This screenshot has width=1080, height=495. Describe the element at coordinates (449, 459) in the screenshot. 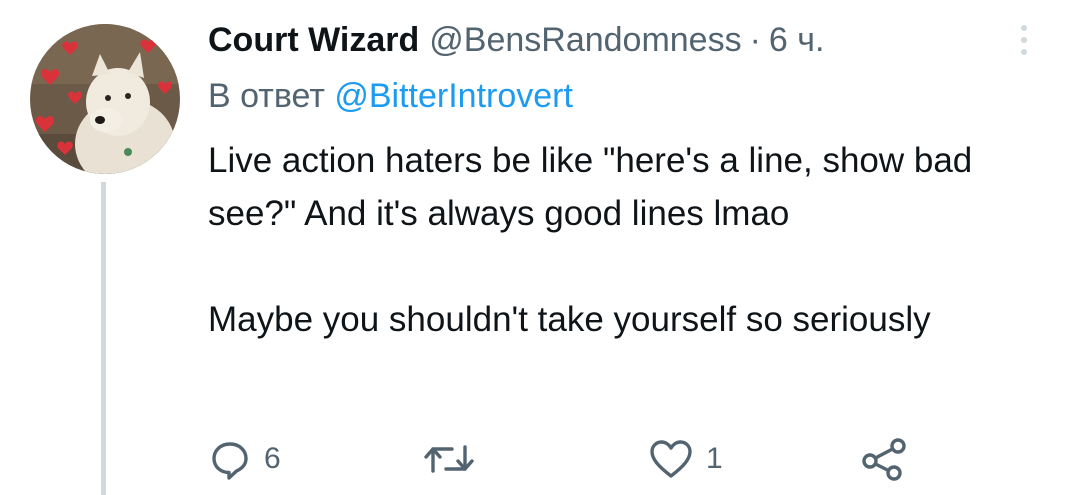

I see `retweet-icon` at that location.